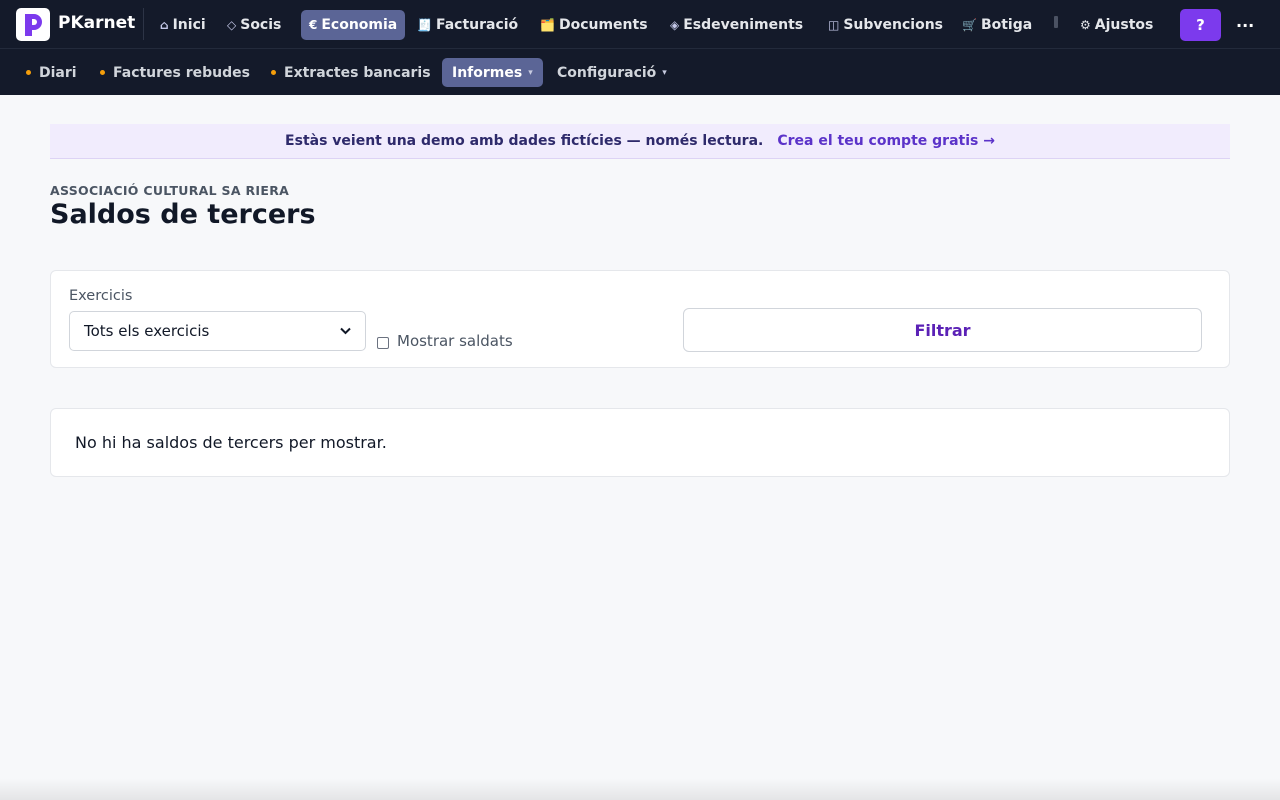 The width and height of the screenshot is (1280, 800). I want to click on nav-item-ajustos: ⚙ Ajustos, so click(1116, 25).